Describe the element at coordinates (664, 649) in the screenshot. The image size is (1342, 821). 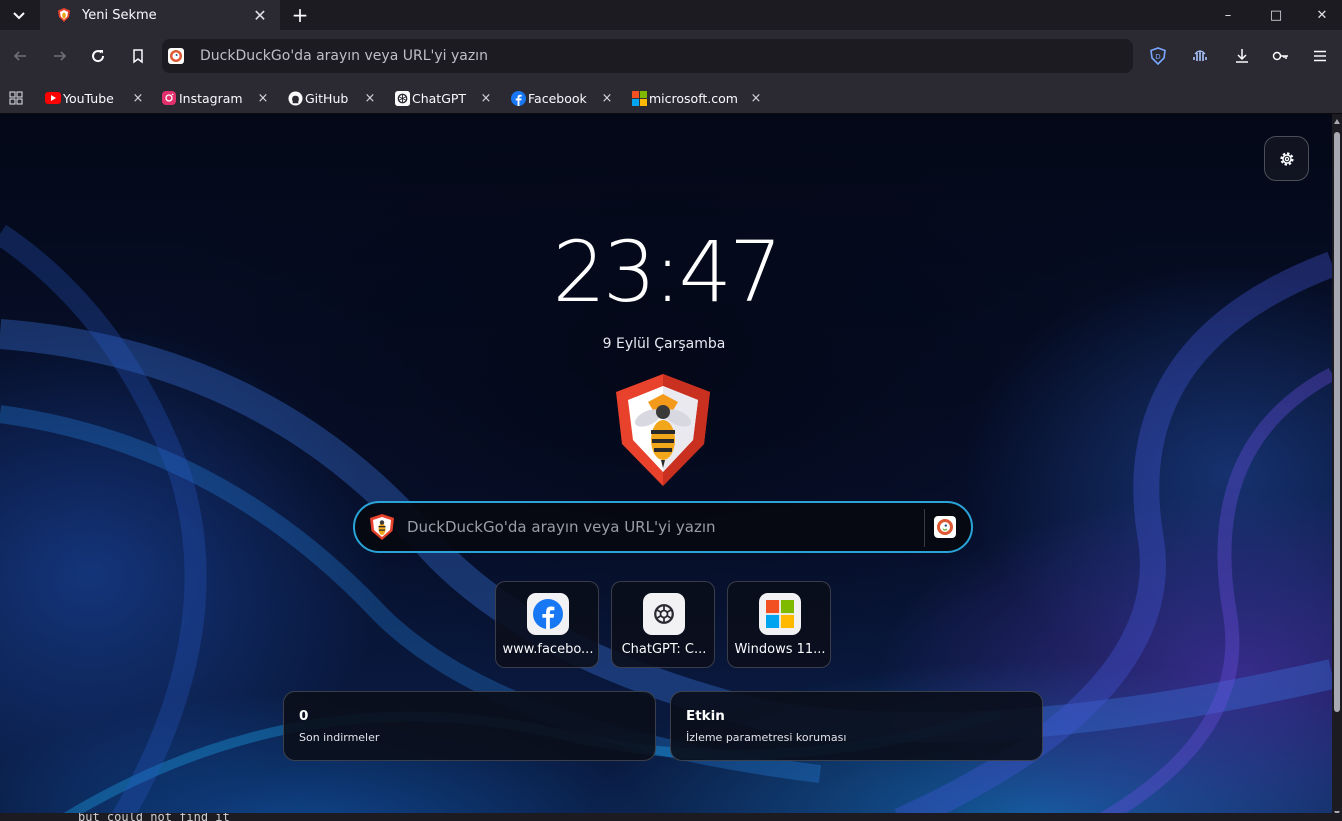
I see `top-site-label: ChatGPT` at that location.